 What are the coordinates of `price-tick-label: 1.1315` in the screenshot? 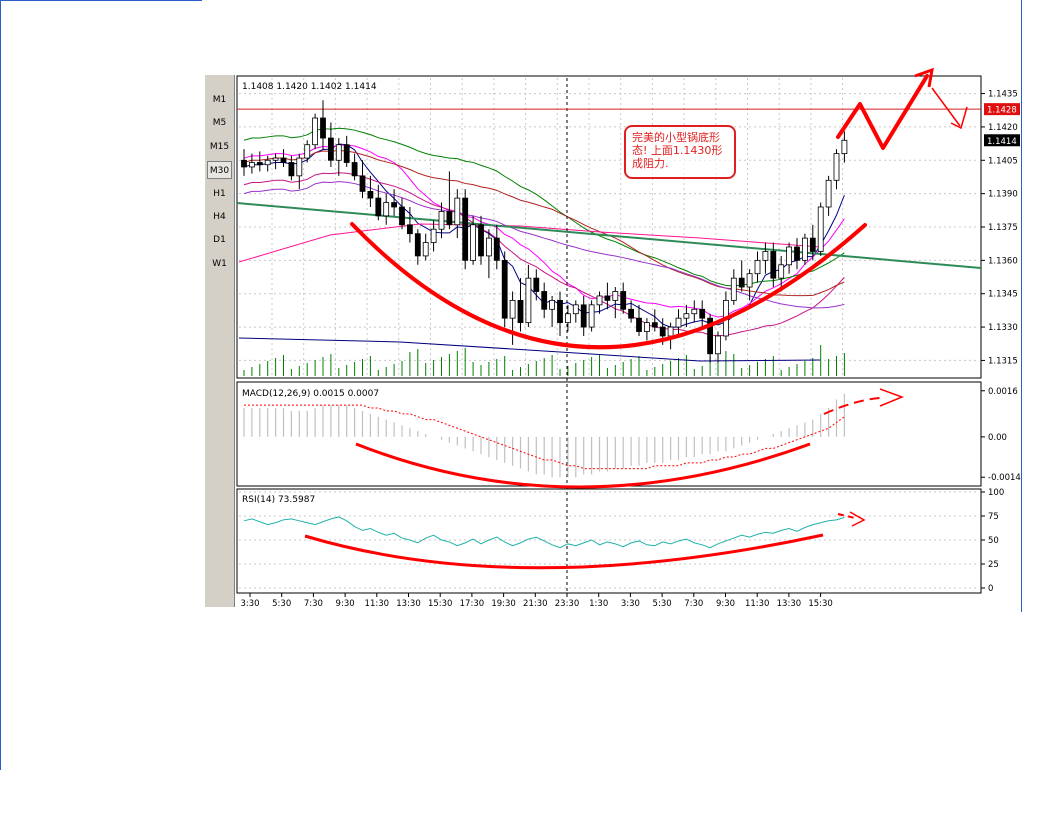 It's located at (1003, 361).